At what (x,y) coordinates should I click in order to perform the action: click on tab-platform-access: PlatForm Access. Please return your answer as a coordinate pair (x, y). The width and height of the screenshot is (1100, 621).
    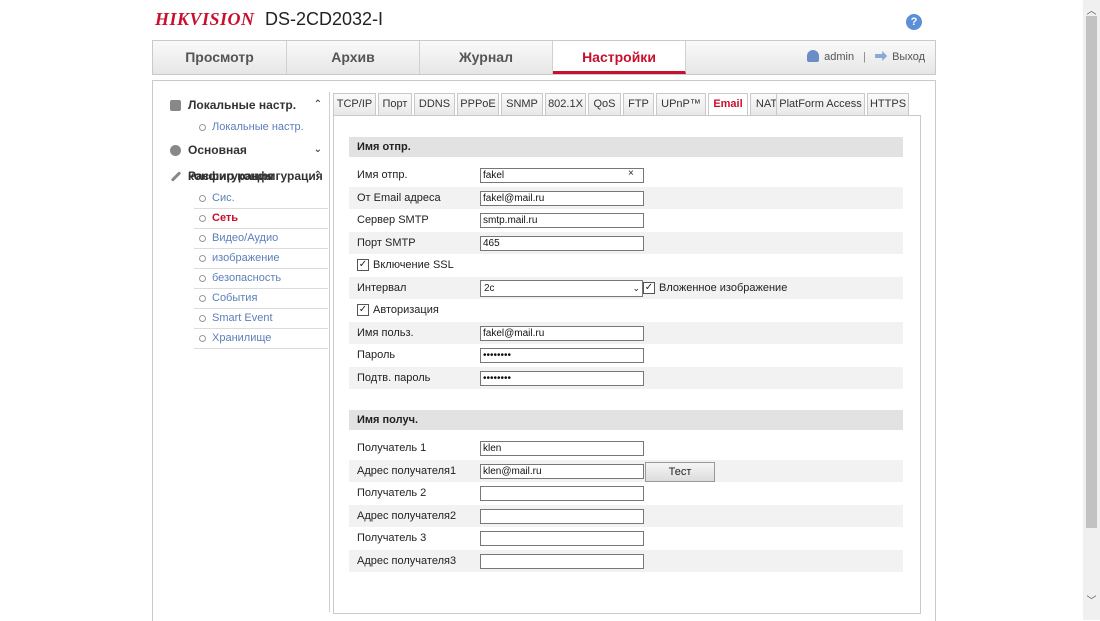
    Looking at the image, I should click on (820, 104).